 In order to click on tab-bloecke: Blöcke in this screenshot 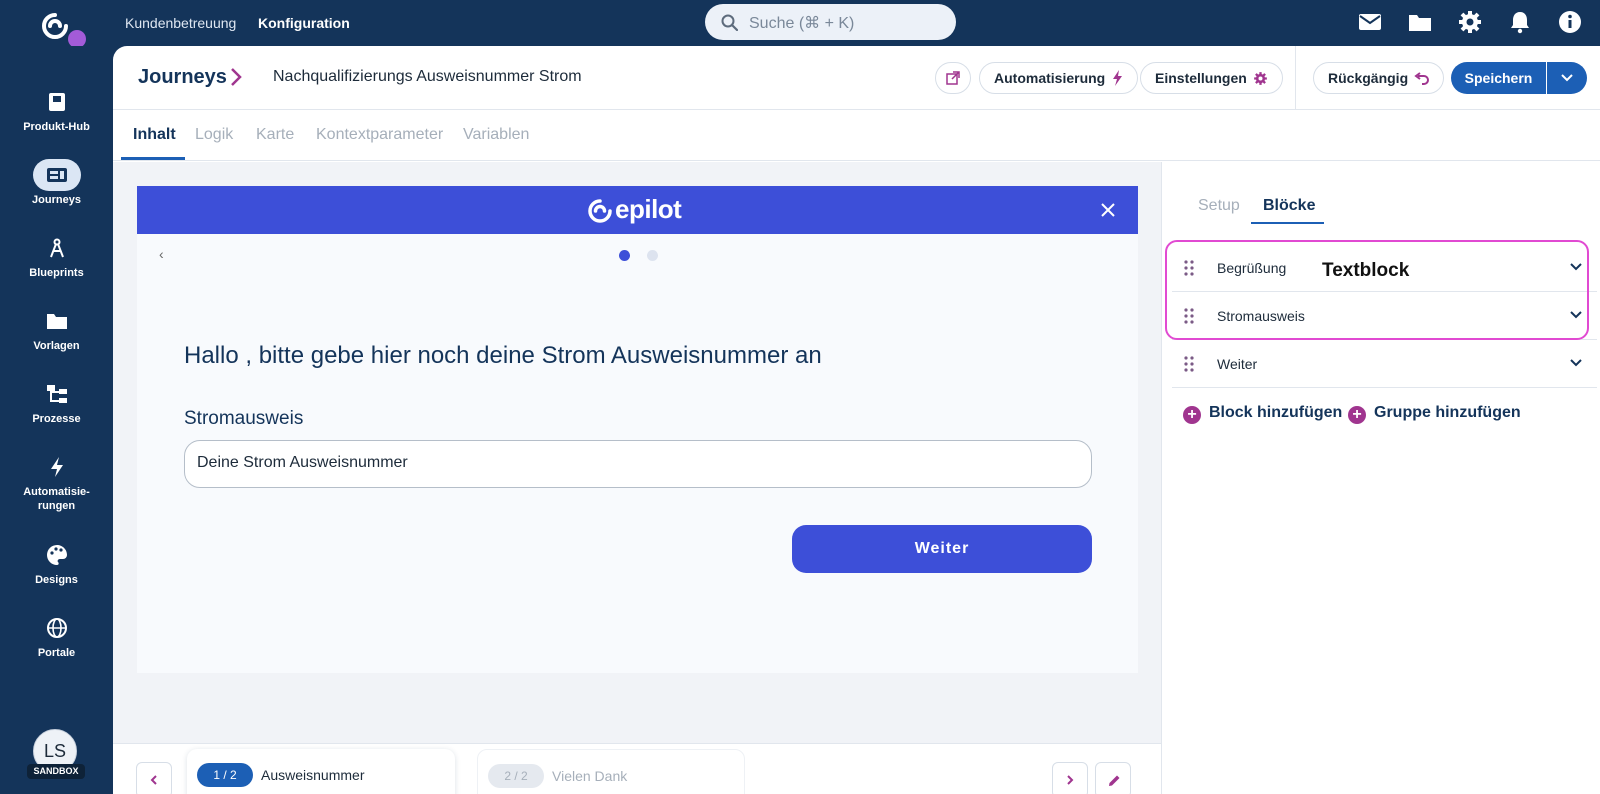, I will do `click(1289, 206)`.